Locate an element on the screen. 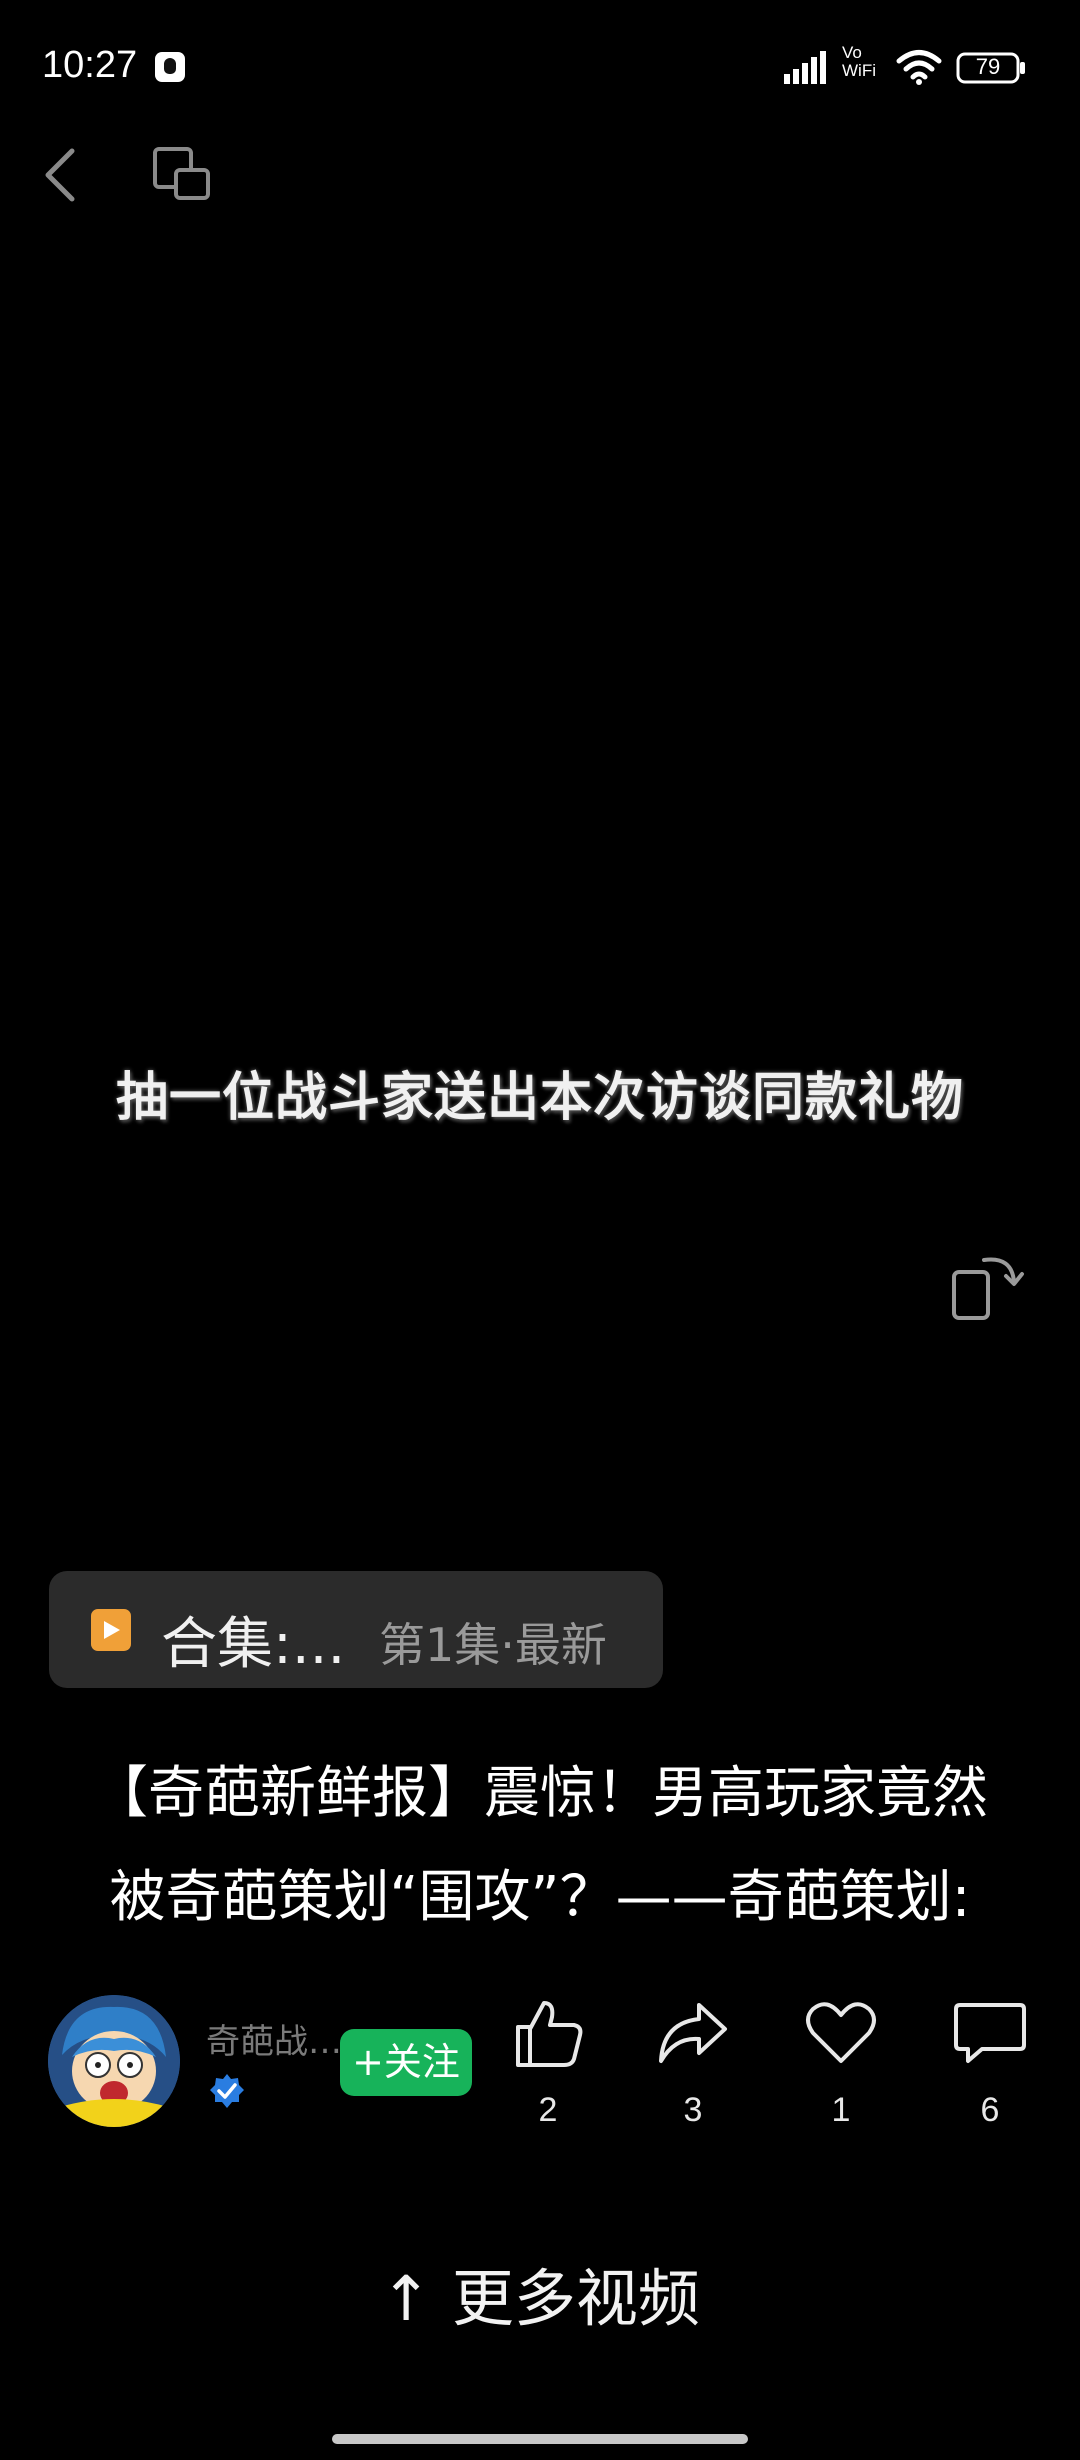 The width and height of the screenshot is (1080, 2460). status-time: 10:27 is located at coordinates (90, 65).